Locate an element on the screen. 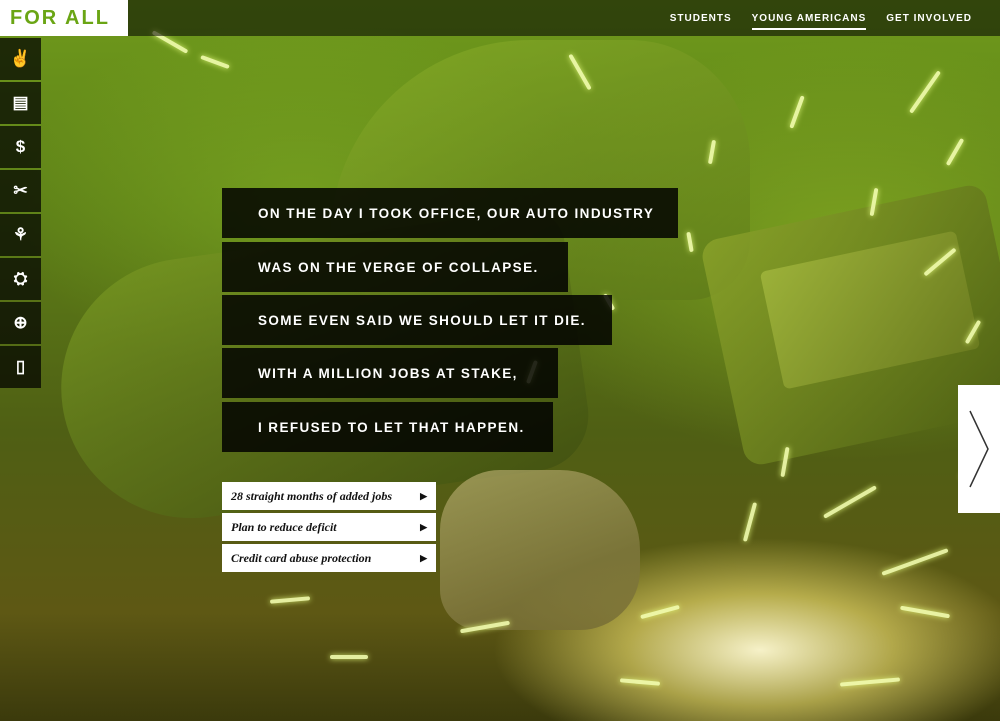 Image resolution: width=1000 pixels, height=721 pixels. health-plus-icon: ⊕ is located at coordinates (20, 322).